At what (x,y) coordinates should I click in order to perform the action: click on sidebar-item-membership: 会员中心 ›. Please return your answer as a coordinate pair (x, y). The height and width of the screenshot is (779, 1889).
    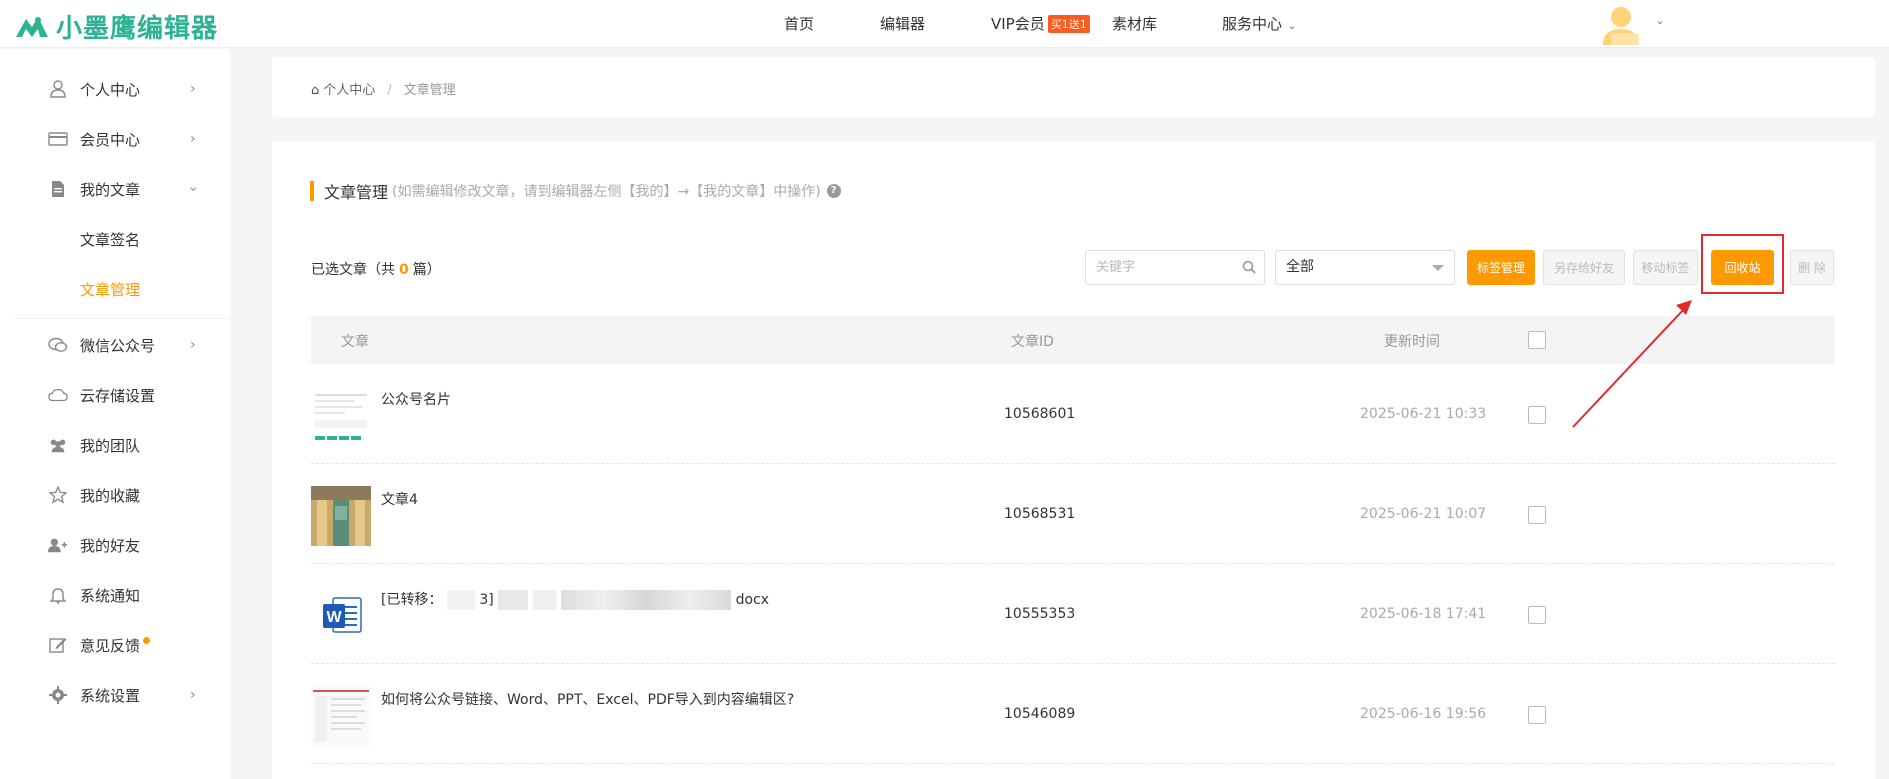
    Looking at the image, I should click on (115, 139).